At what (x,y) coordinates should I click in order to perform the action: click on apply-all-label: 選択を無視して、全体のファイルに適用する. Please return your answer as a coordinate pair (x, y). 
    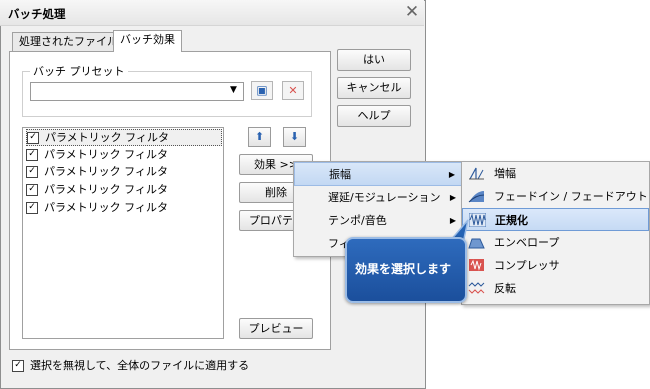
    Looking at the image, I should click on (140, 365).